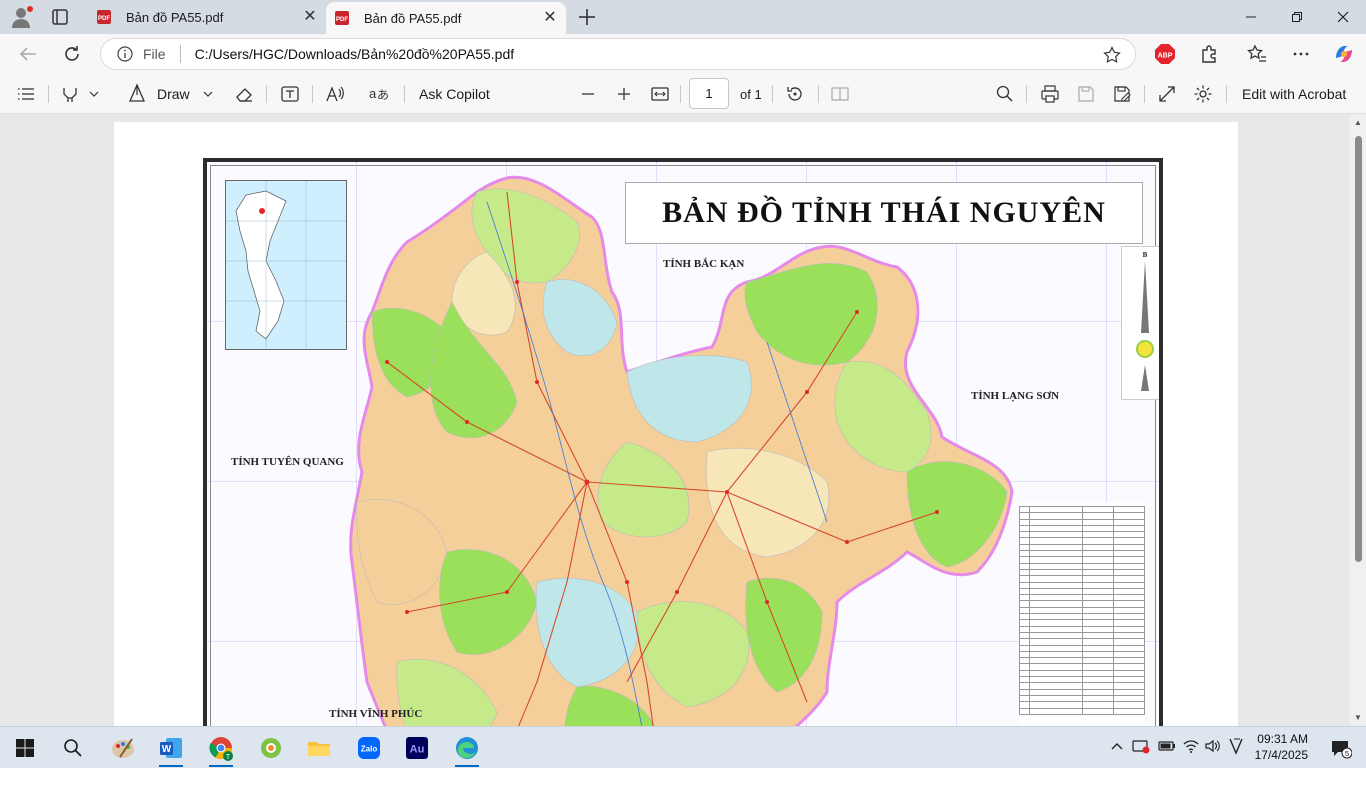 The width and height of the screenshot is (1366, 786). I want to click on volume-icon, so click(1213, 746).